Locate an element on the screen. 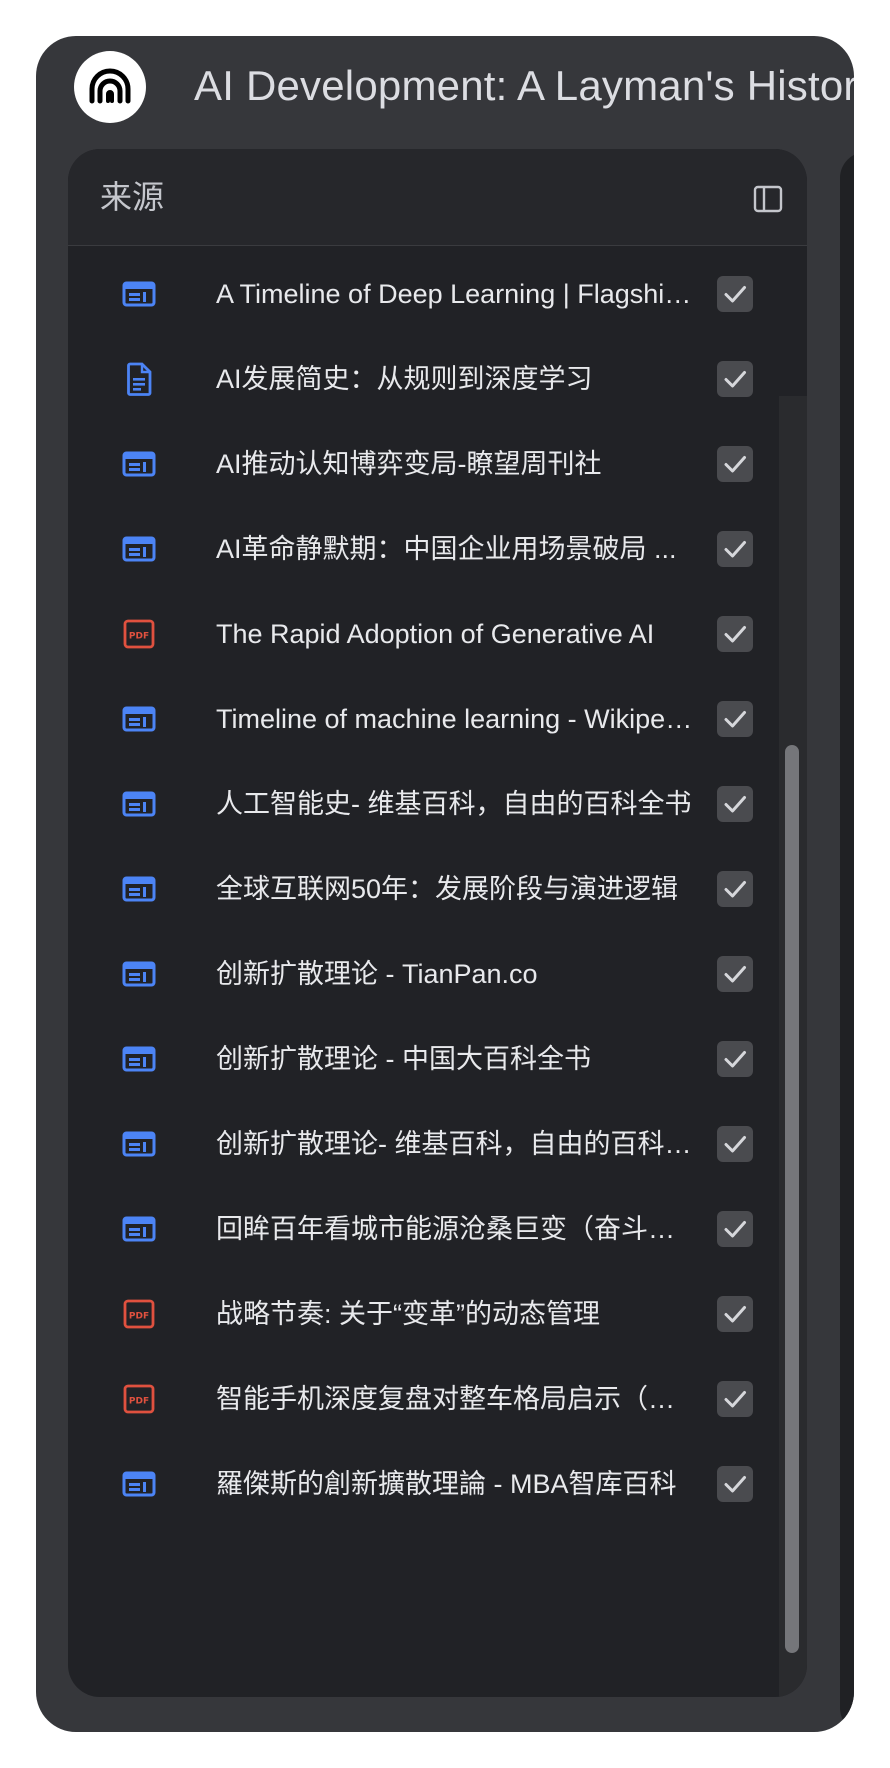 Image resolution: width=890 pixels, height=1768 pixels. source-item: 全球互联网50年：发展阶段与演进逻辑 is located at coordinates (418, 889).